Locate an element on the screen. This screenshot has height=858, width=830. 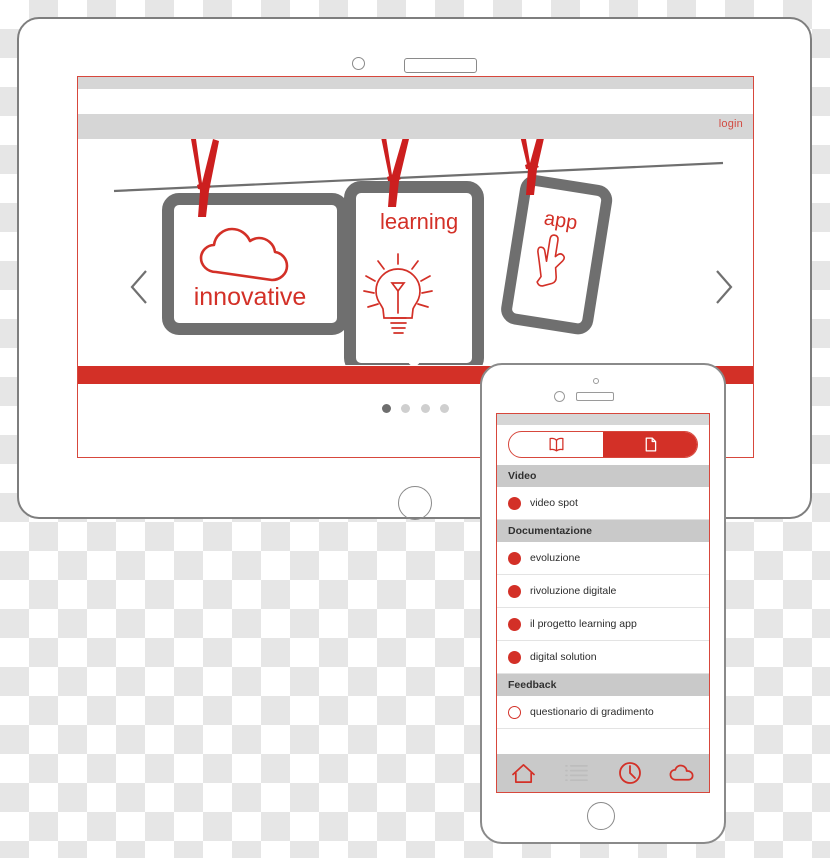
chevron-left-icon is located at coordinates (138, 287).